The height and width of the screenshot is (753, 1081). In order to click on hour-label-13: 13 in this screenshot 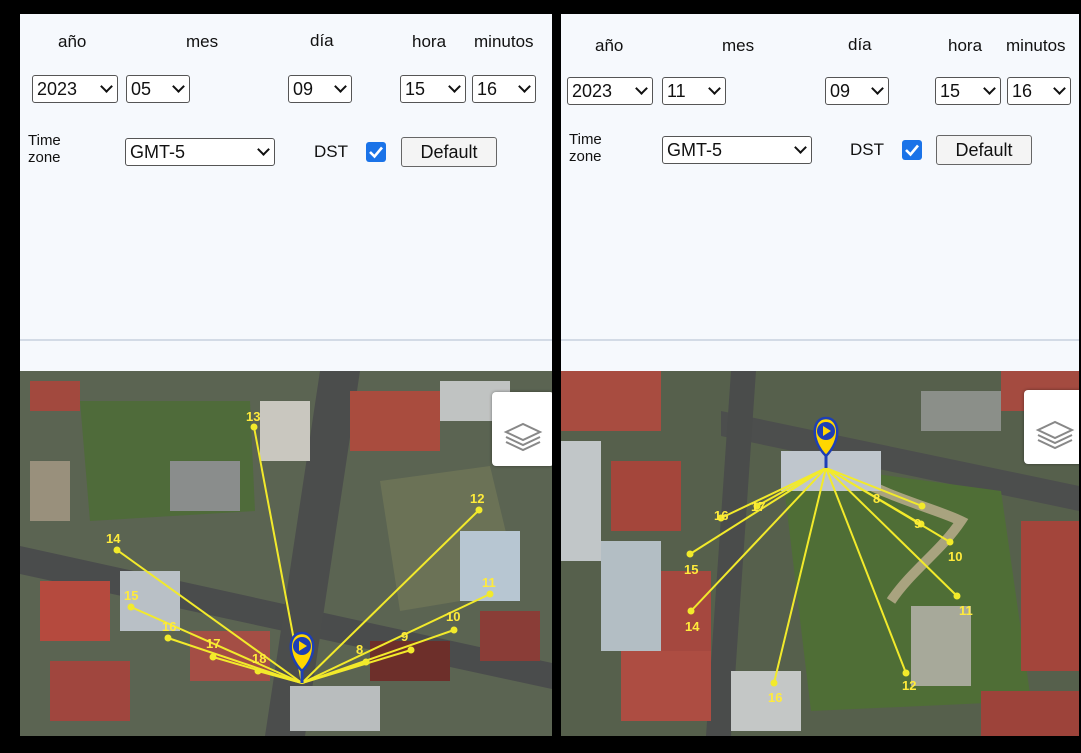, I will do `click(253, 416)`.